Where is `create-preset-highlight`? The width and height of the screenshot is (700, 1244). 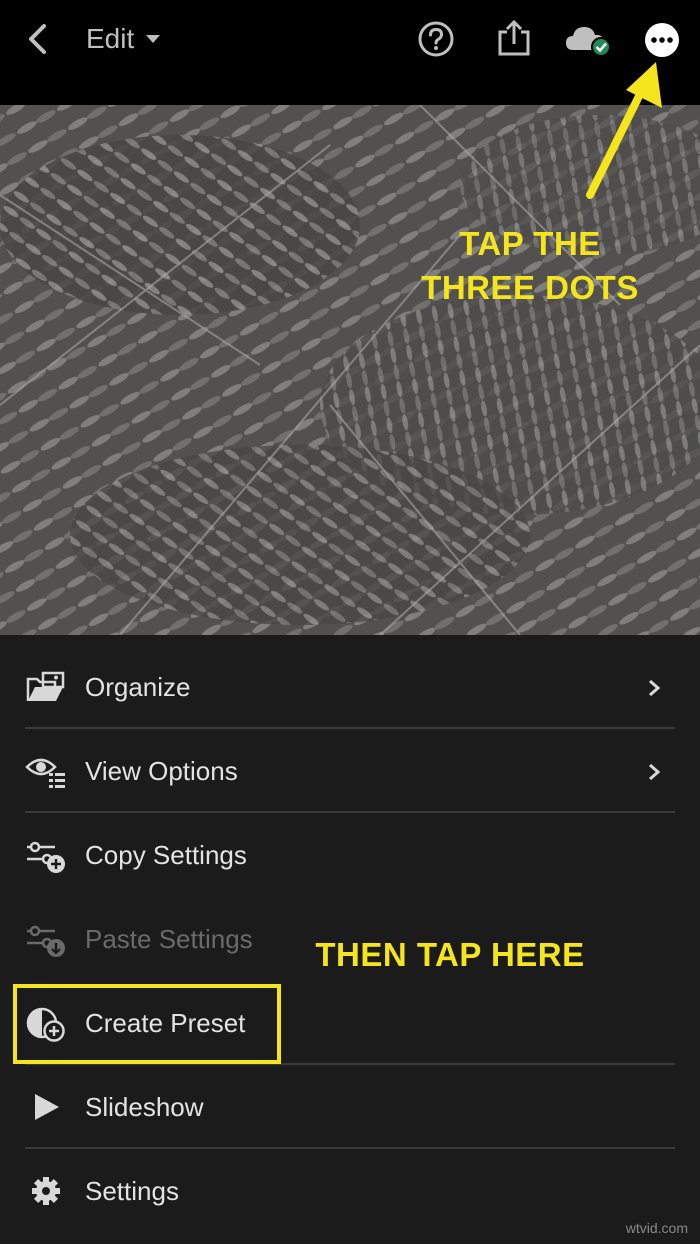
create-preset-highlight is located at coordinates (147, 1024).